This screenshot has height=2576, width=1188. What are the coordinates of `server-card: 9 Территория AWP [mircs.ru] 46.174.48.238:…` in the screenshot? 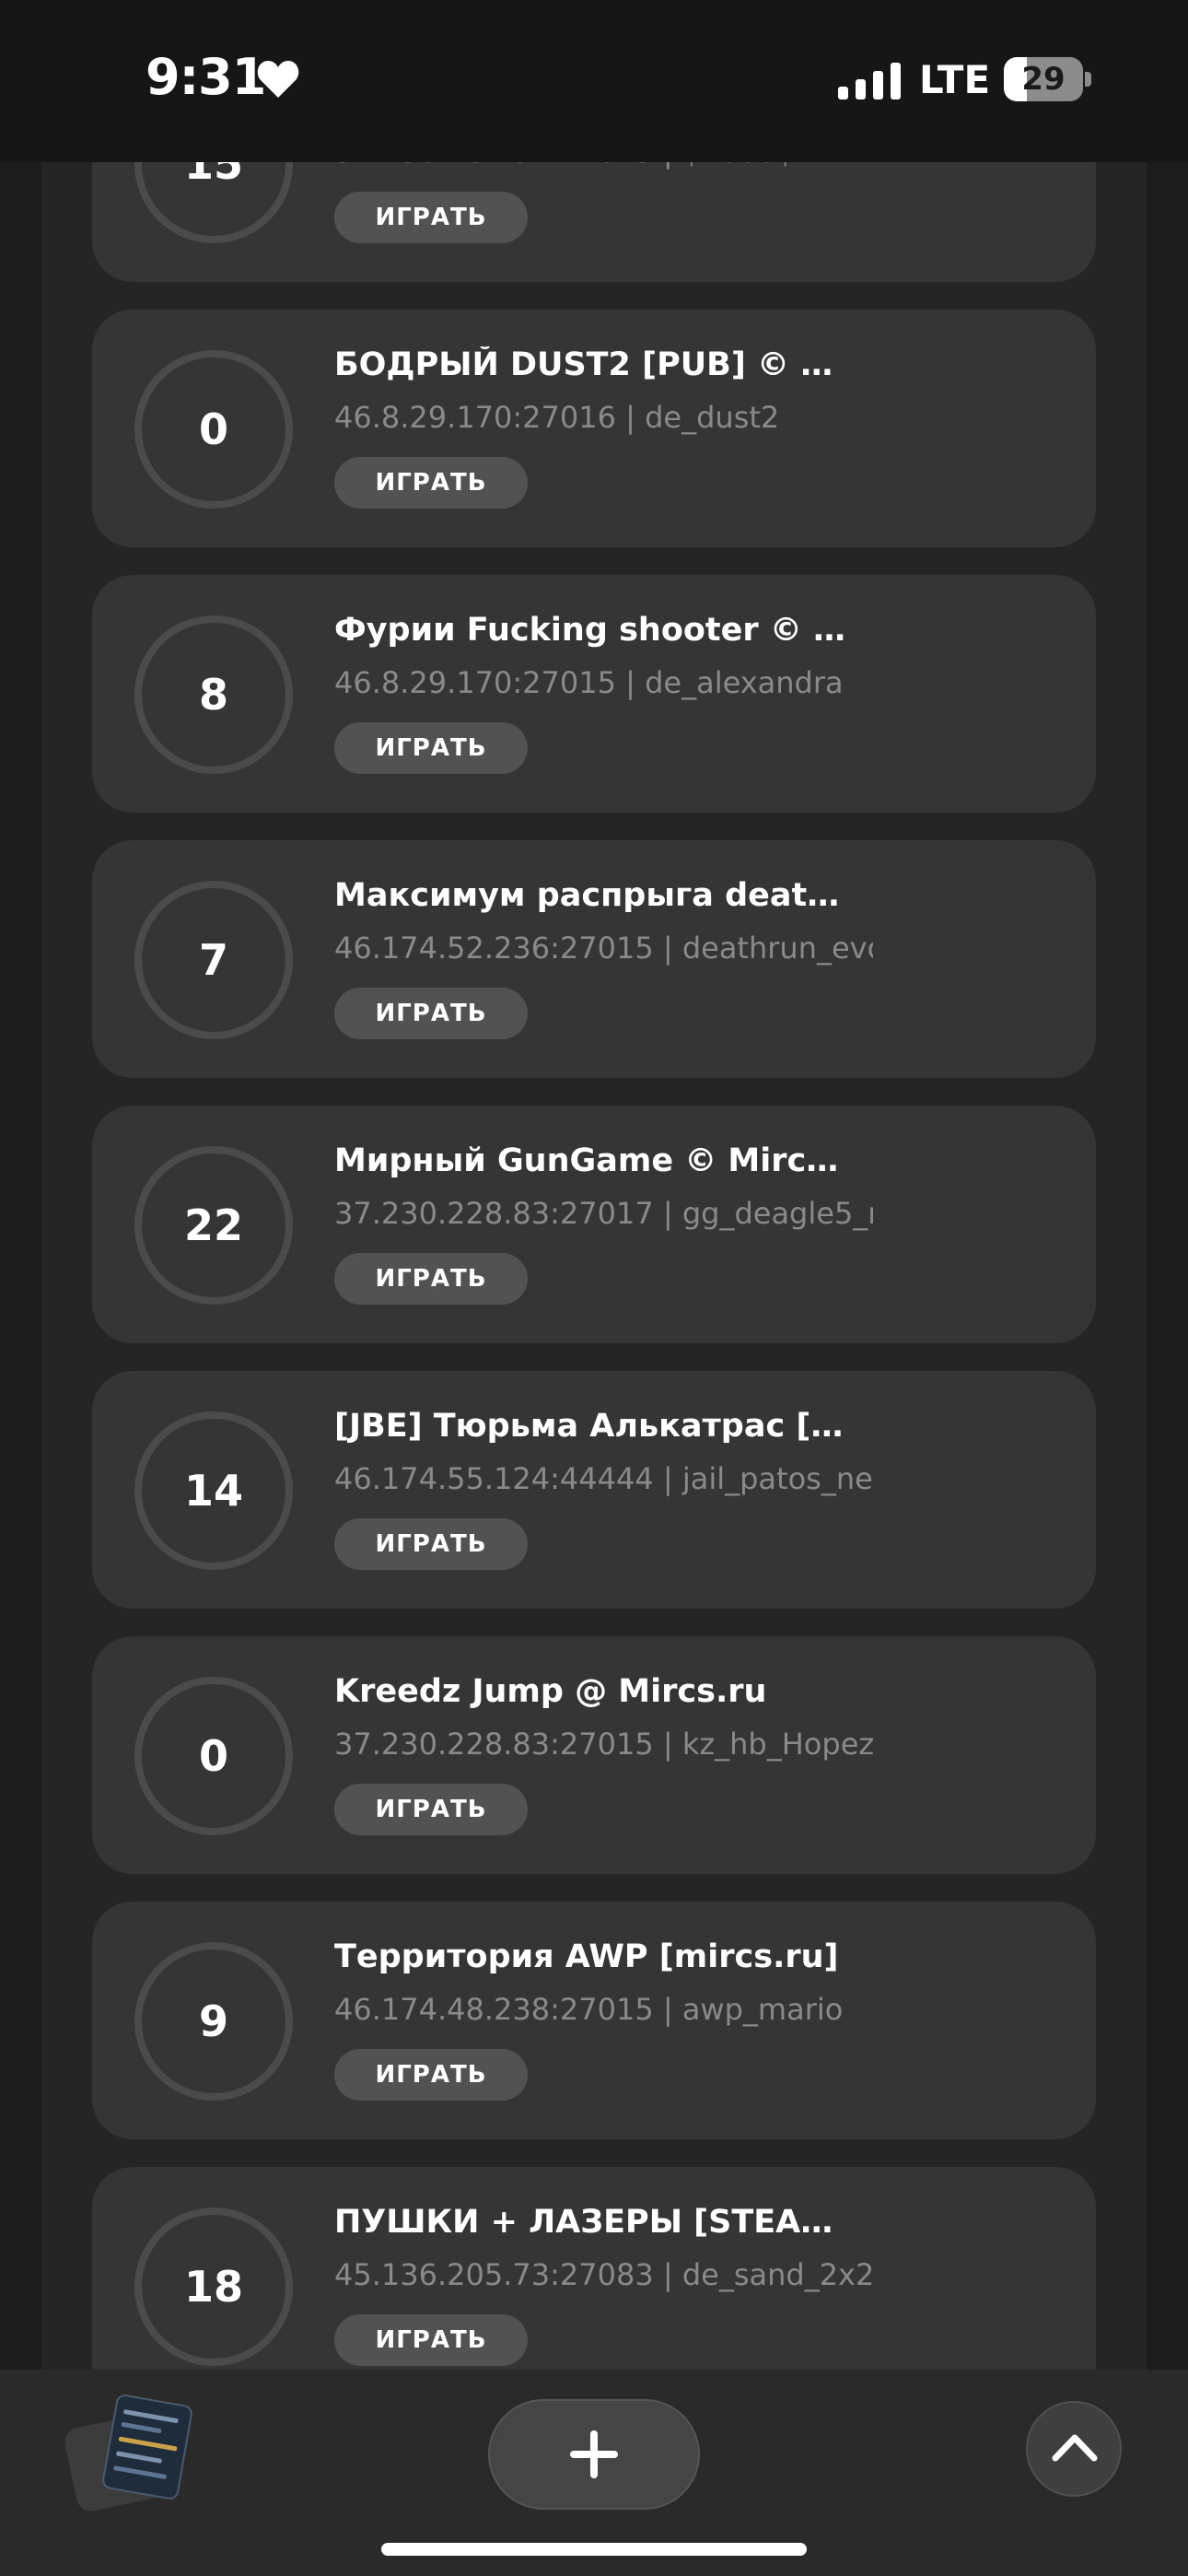 It's located at (594, 2021).